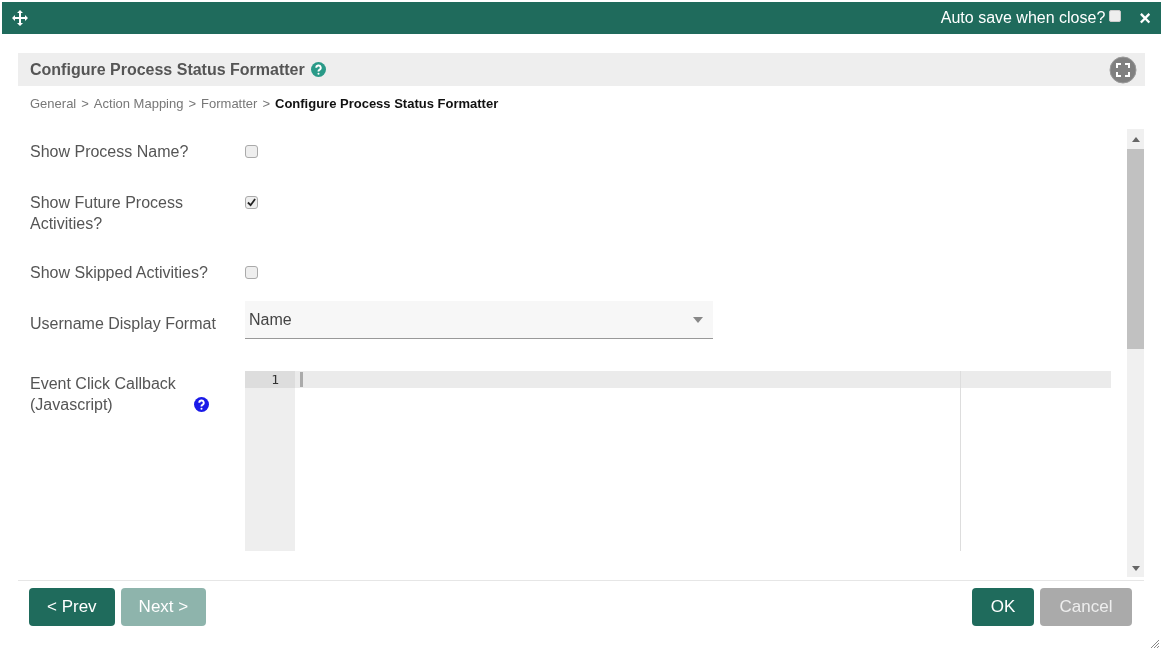  Describe the element at coordinates (167, 69) in the screenshot. I see `panel-title: Configure Process Status Formatter` at that location.